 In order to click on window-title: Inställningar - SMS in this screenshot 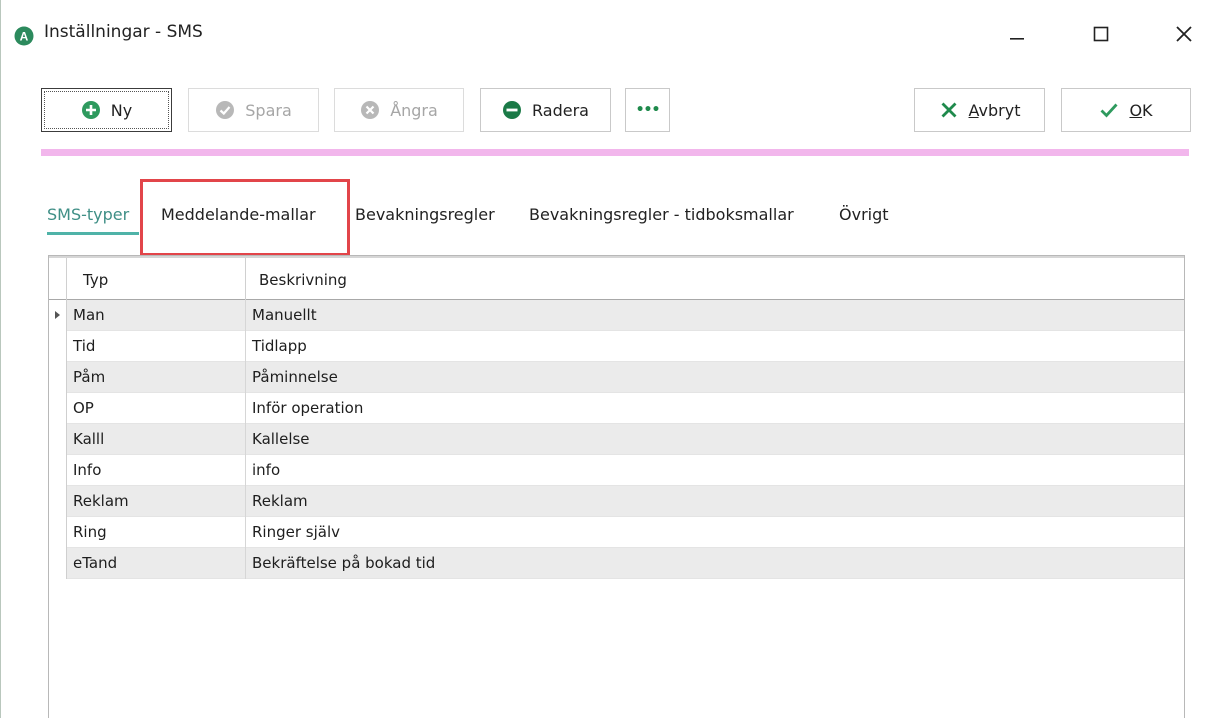, I will do `click(123, 32)`.